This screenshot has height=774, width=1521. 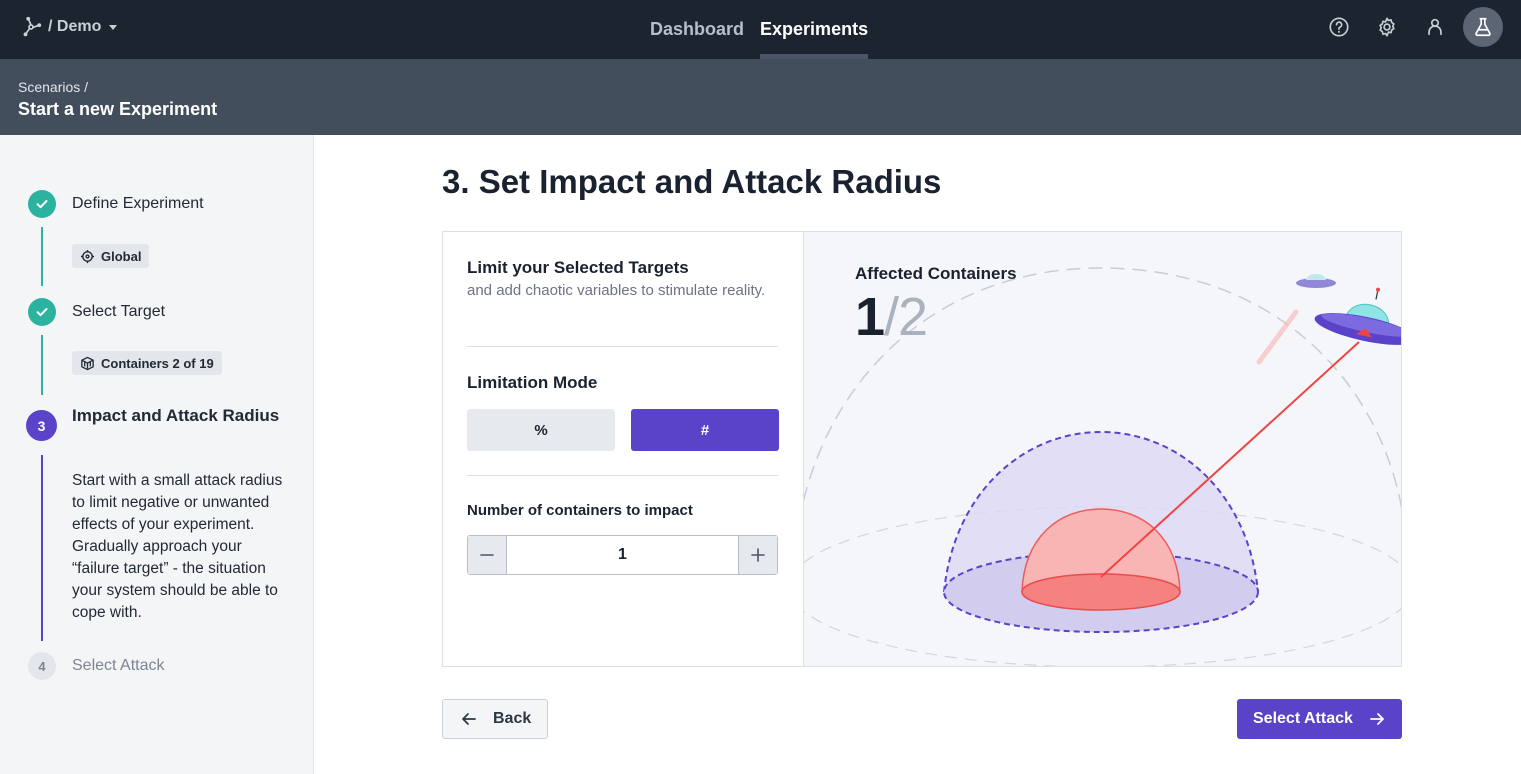 What do you see at coordinates (1303, 718) in the screenshot?
I see `select-attack-button-label: Select Attack` at bounding box center [1303, 718].